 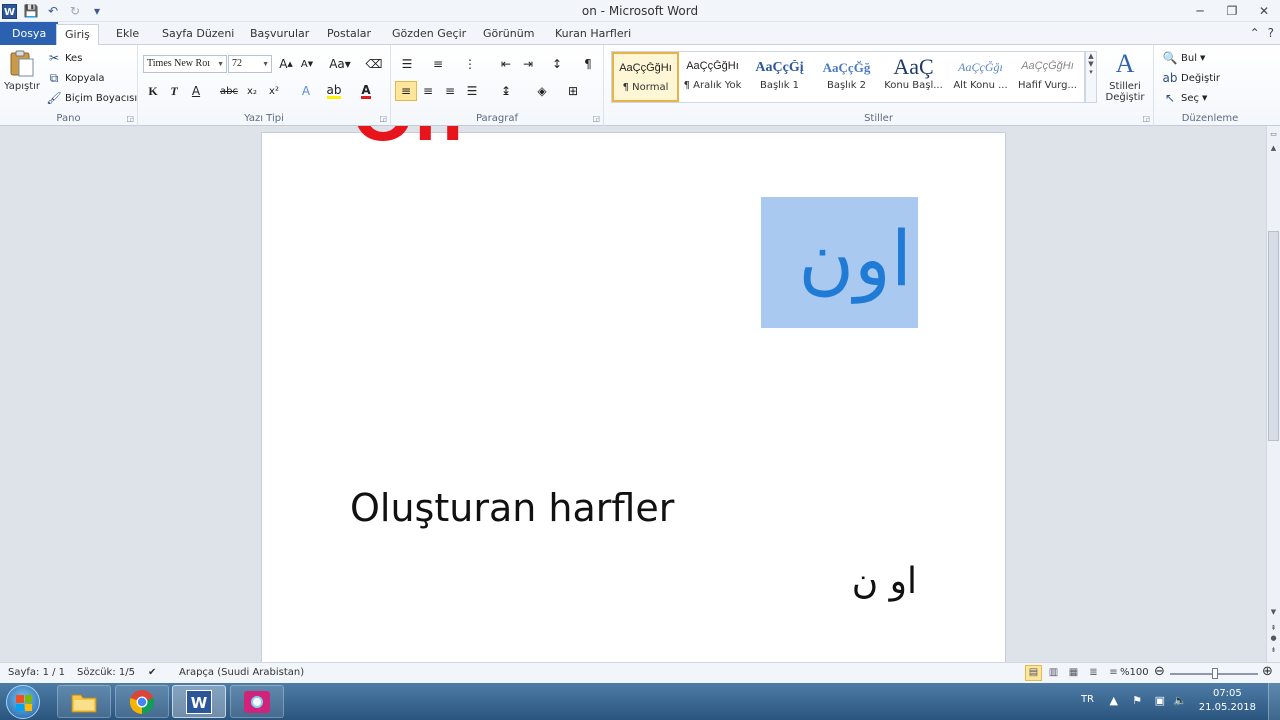 What do you see at coordinates (1093, 673) in the screenshot?
I see `outline-icon: ≣` at bounding box center [1093, 673].